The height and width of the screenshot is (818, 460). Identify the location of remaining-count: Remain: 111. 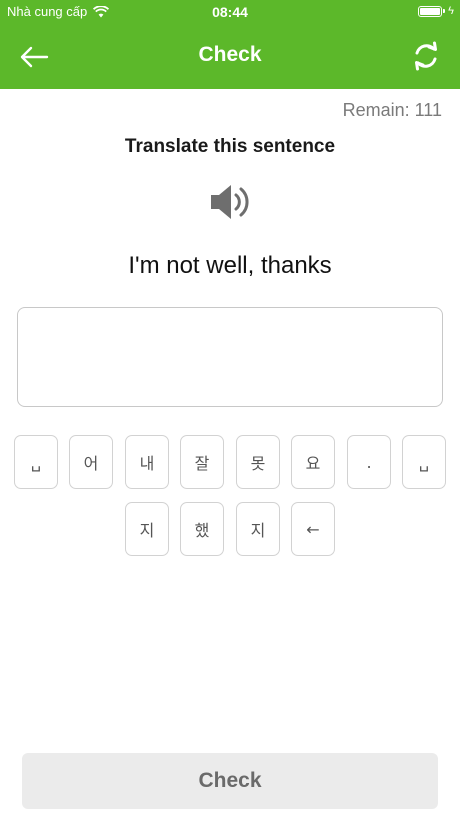
(392, 110).